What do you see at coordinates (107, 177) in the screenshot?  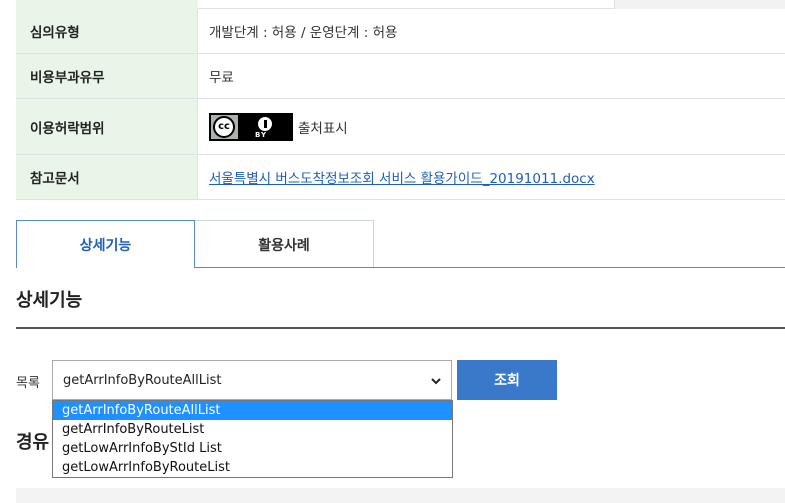 I see `info-label: 참고문서` at bounding box center [107, 177].